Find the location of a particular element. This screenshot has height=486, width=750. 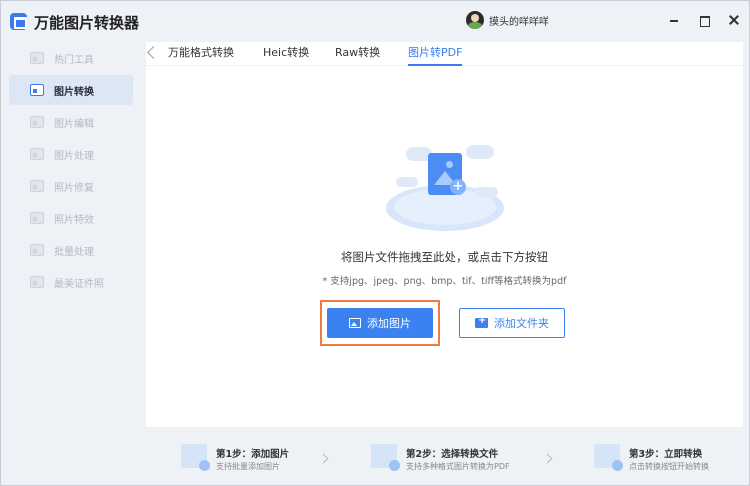

app-logo-icon is located at coordinates (18, 21).